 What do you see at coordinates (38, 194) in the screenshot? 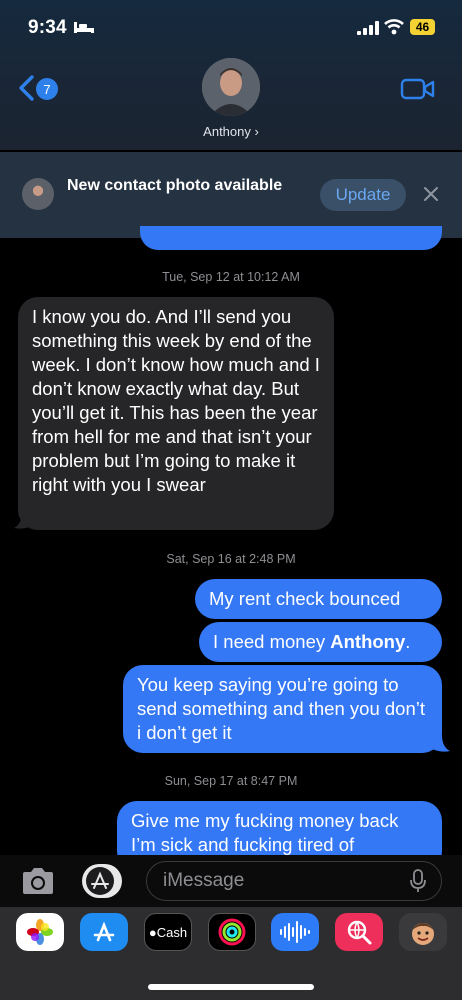
I see `banner-avatar` at bounding box center [38, 194].